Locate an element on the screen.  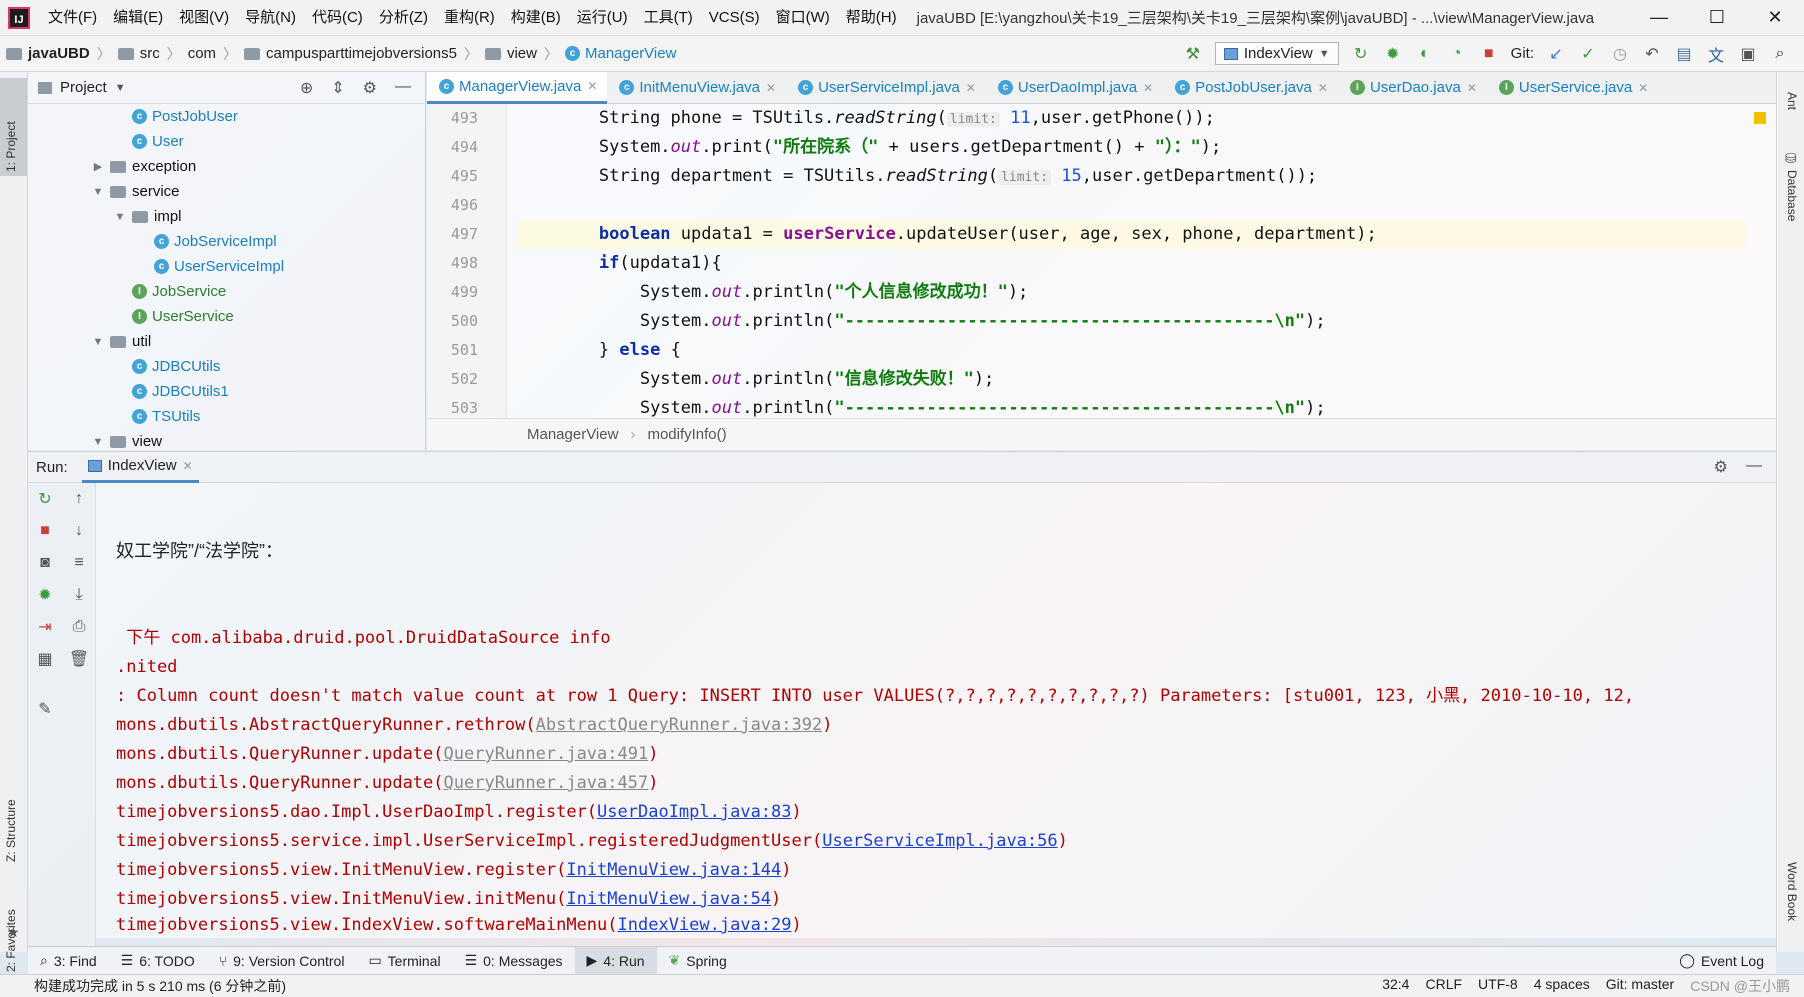
breadcrumb-src: src is located at coordinates (150, 53).